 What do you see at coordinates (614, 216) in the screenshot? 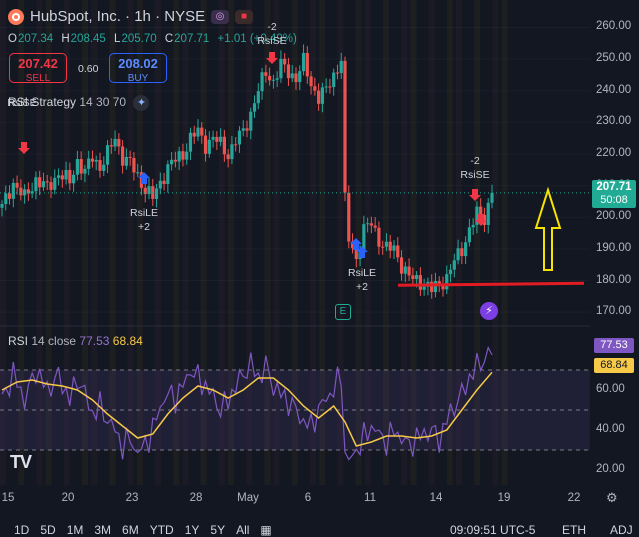
I see `price-tick-label: 200.00` at bounding box center [614, 216].